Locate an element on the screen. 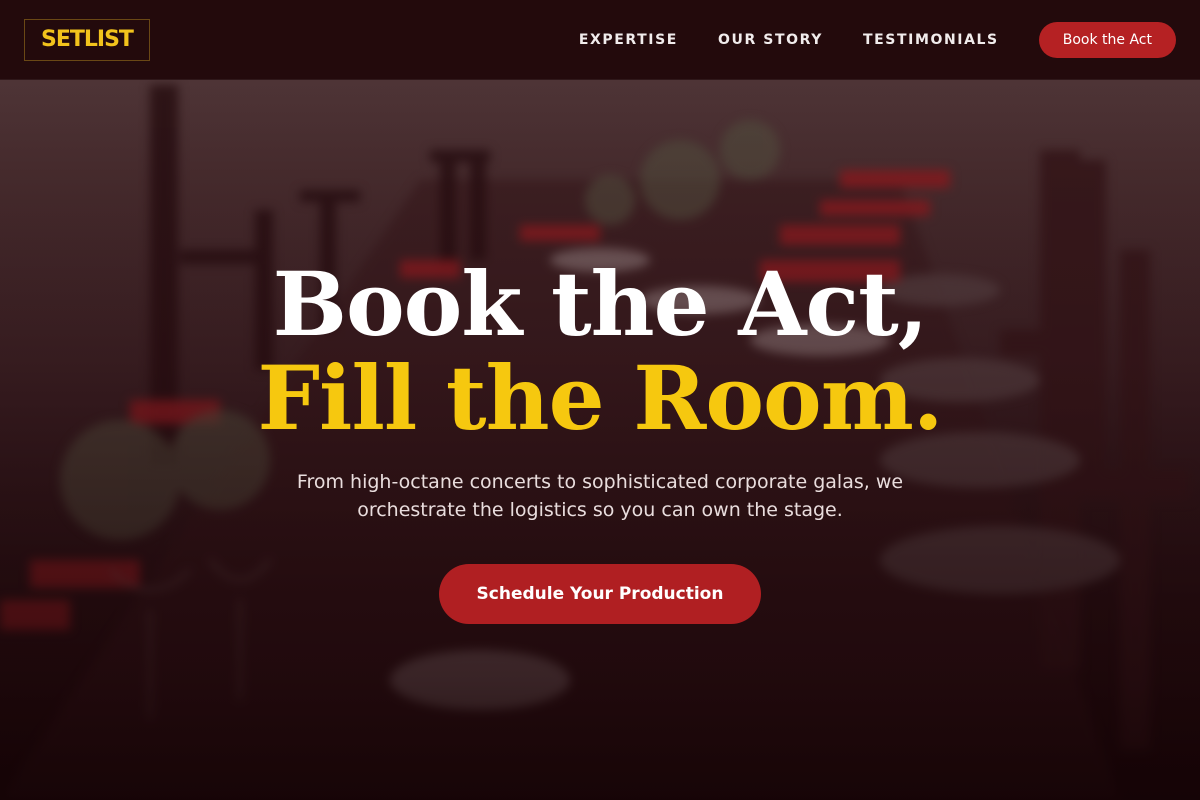  headline-line-1: Book the Act, is located at coordinates (600, 304).